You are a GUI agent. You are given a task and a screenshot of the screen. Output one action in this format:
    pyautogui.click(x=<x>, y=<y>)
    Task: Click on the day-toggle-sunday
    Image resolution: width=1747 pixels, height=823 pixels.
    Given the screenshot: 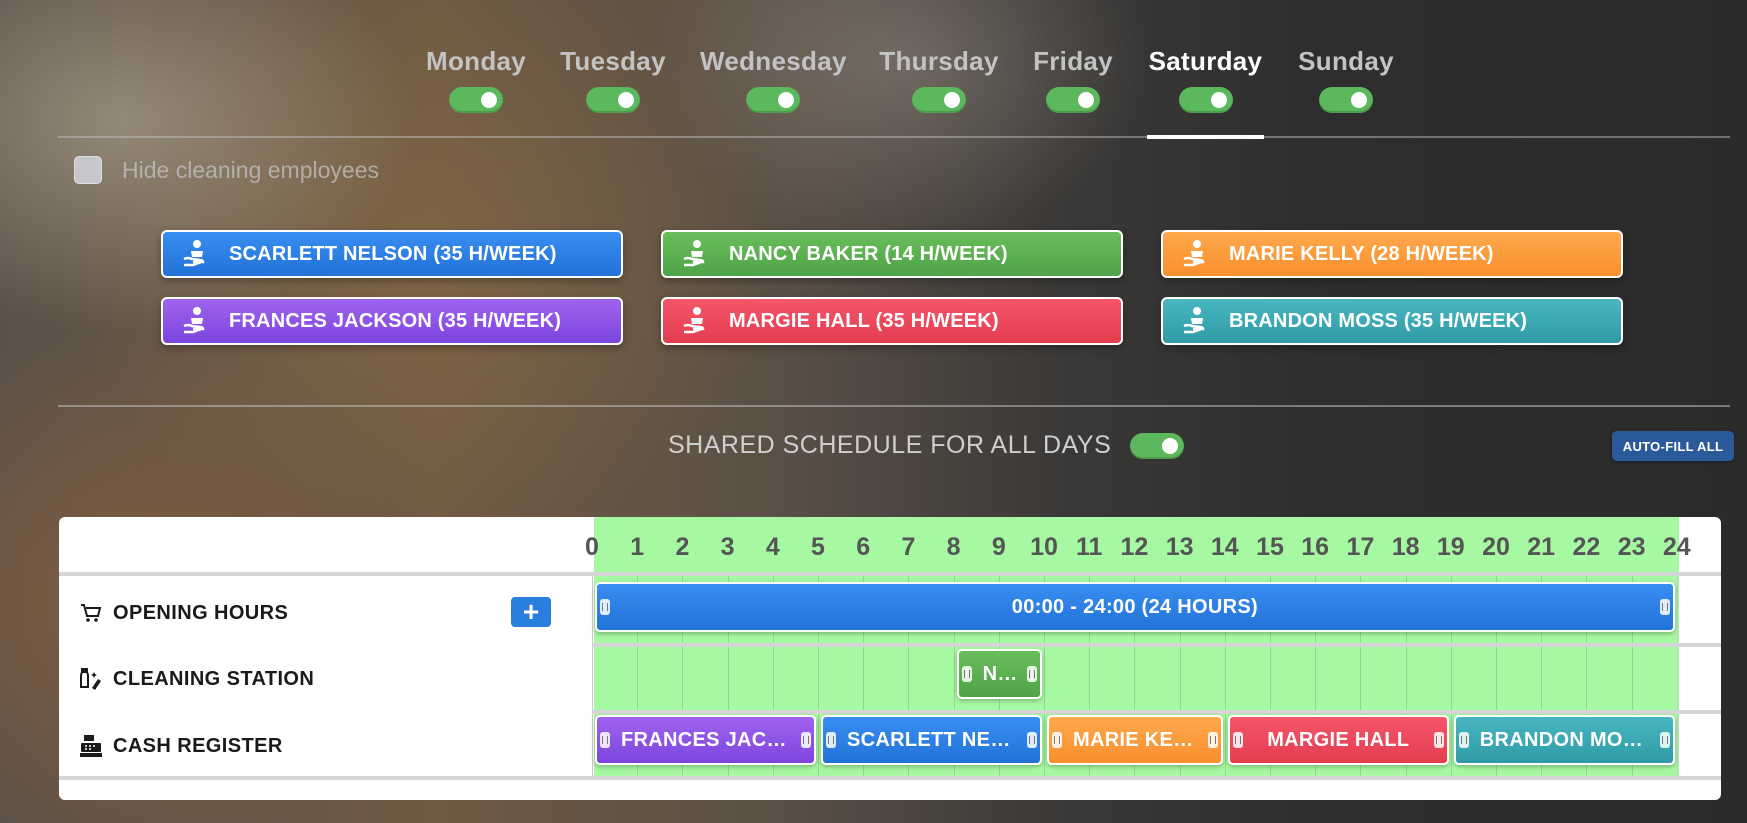 What is the action you would take?
    pyautogui.click(x=1346, y=100)
    